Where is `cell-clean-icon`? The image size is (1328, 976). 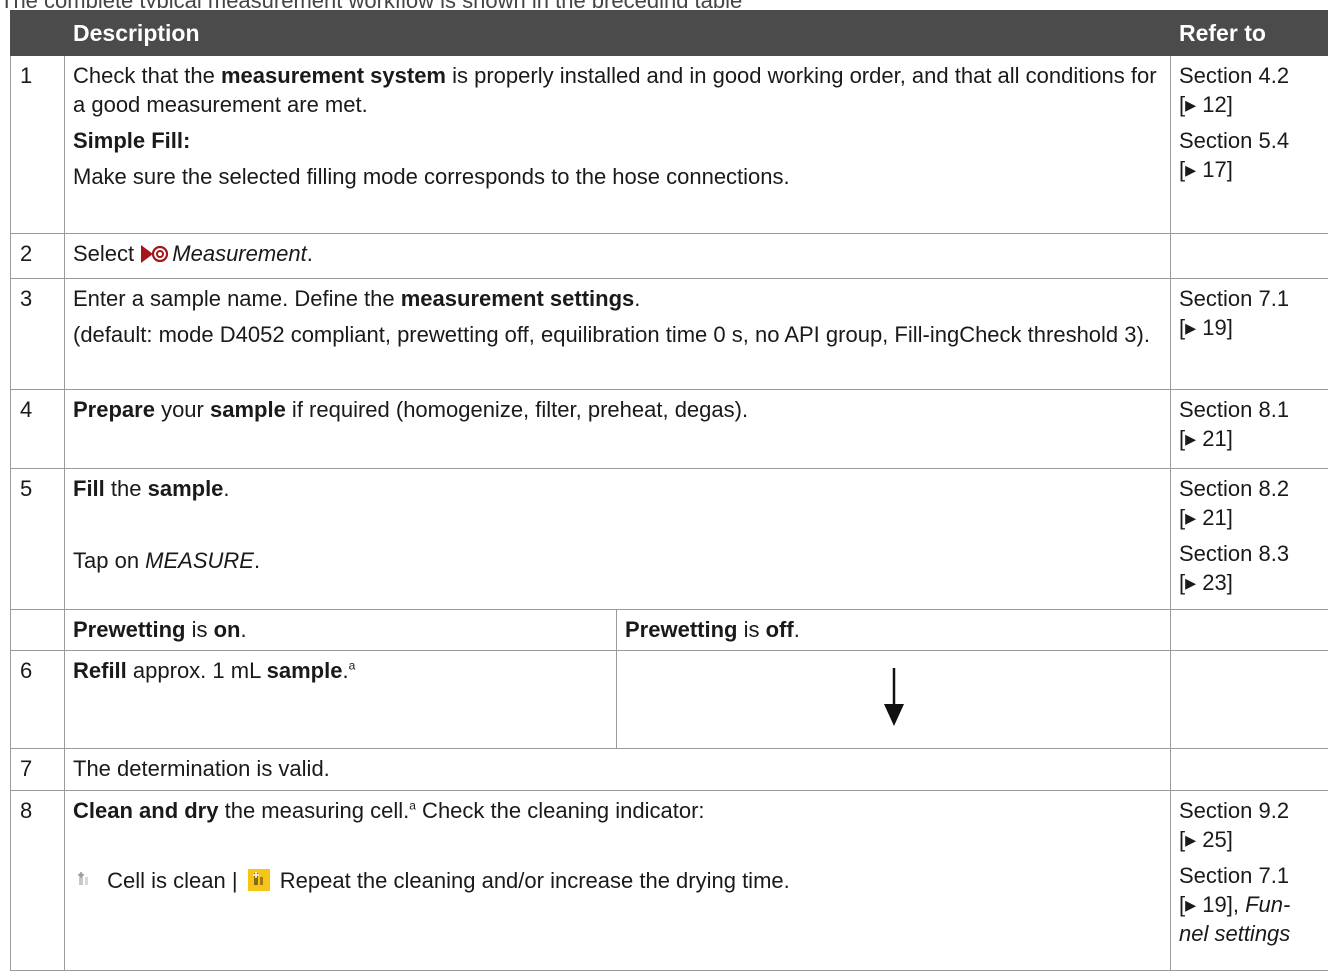
cell-clean-icon is located at coordinates (84, 880).